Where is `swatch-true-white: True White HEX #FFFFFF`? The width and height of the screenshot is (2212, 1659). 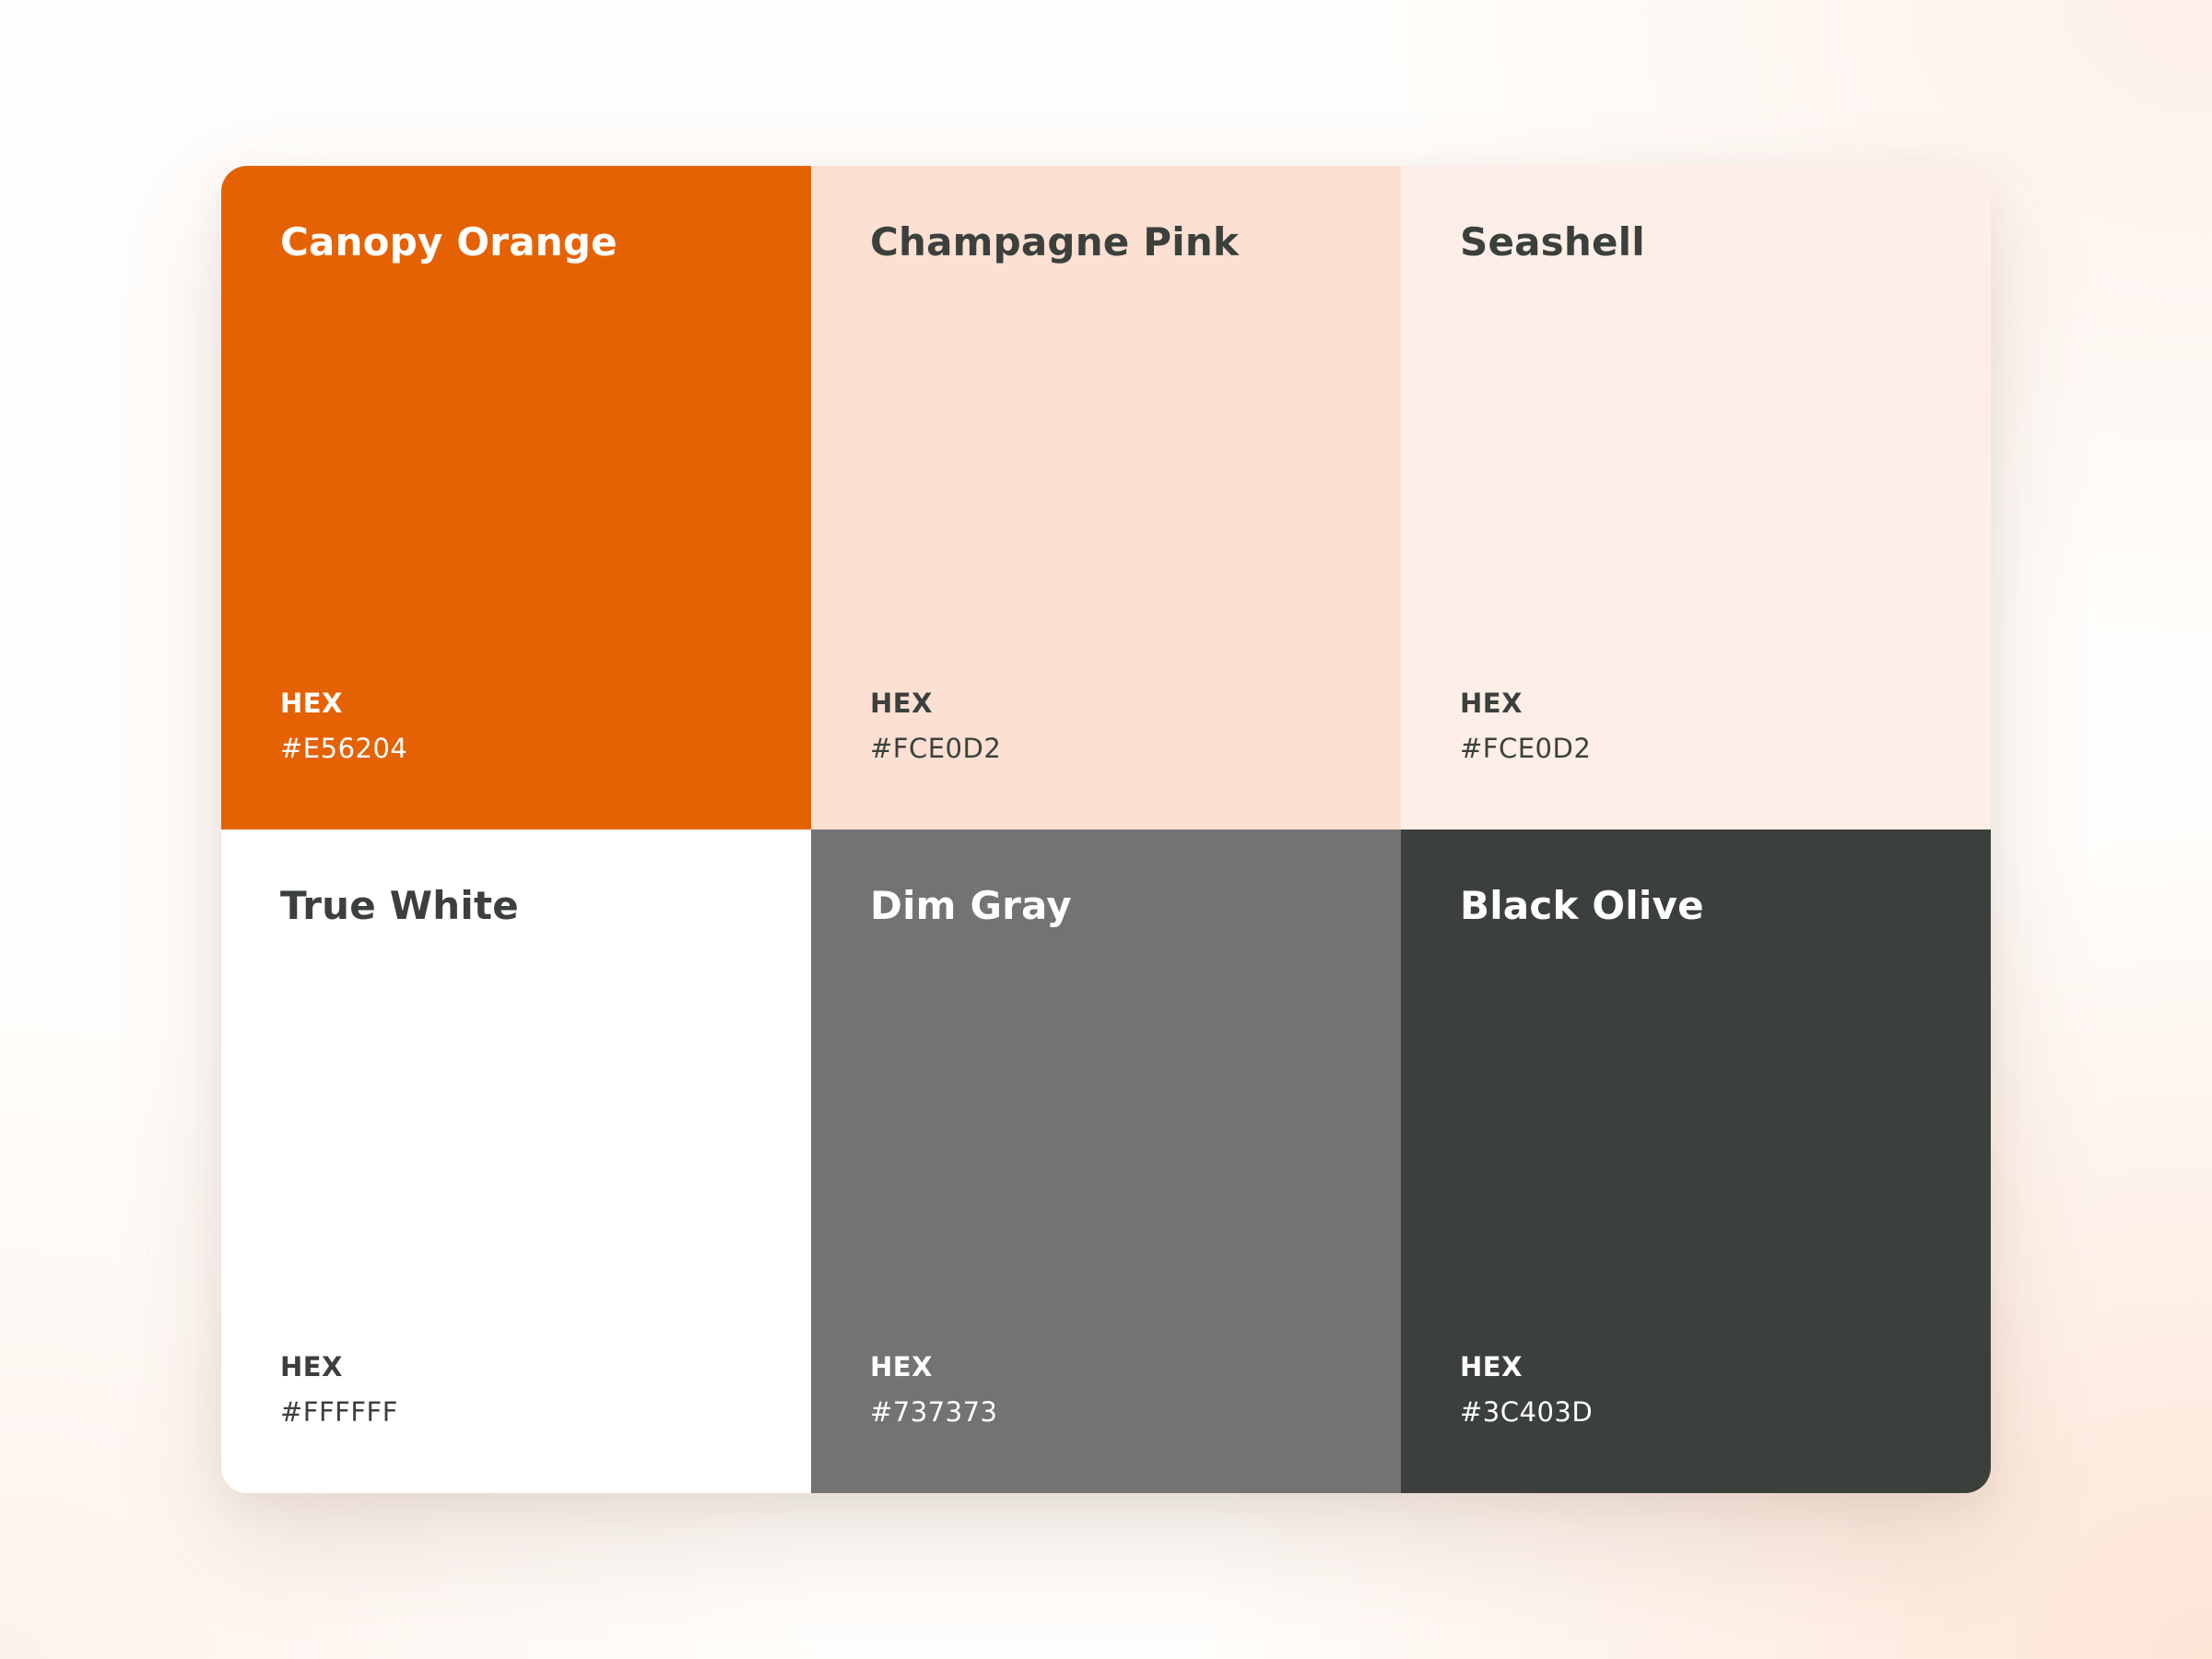 swatch-true-white: True White HEX #FFFFFF is located at coordinates (516, 1161).